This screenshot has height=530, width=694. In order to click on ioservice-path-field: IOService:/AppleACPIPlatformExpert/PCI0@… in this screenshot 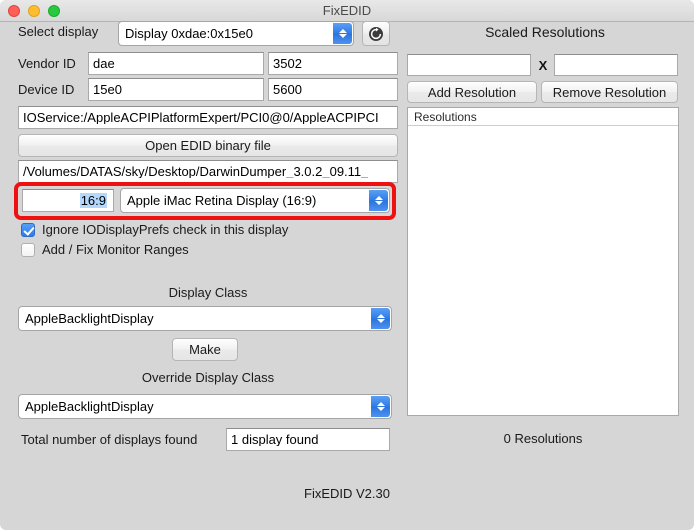, I will do `click(208, 117)`.